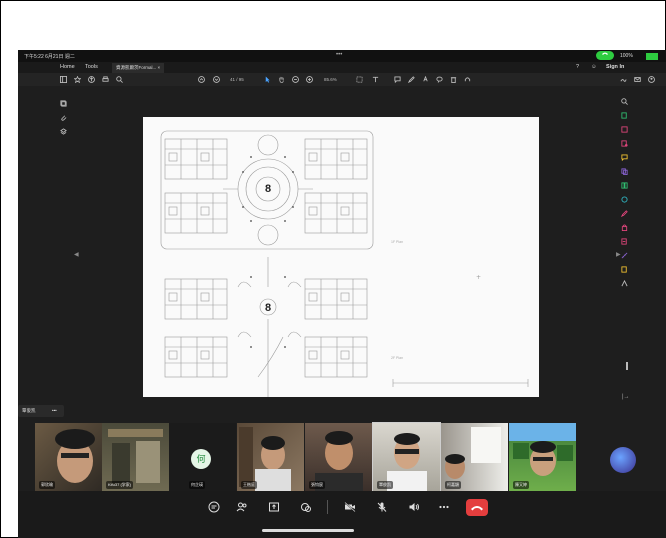 The width and height of the screenshot is (666, 538). I want to click on app-tabbar: Home Tools 資源凱爾茨Formal... × ? ☺ Sign In, so click(342, 67).